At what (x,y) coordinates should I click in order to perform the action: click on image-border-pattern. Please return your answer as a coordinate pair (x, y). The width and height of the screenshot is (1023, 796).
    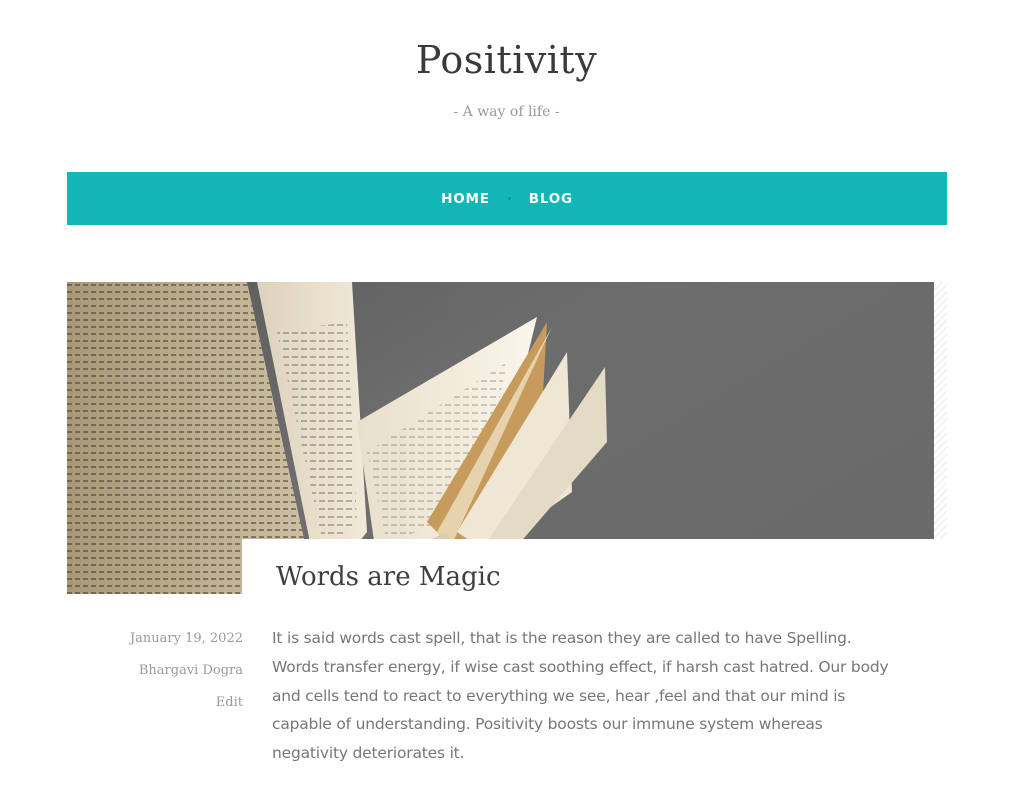
    Looking at the image, I should click on (940, 410).